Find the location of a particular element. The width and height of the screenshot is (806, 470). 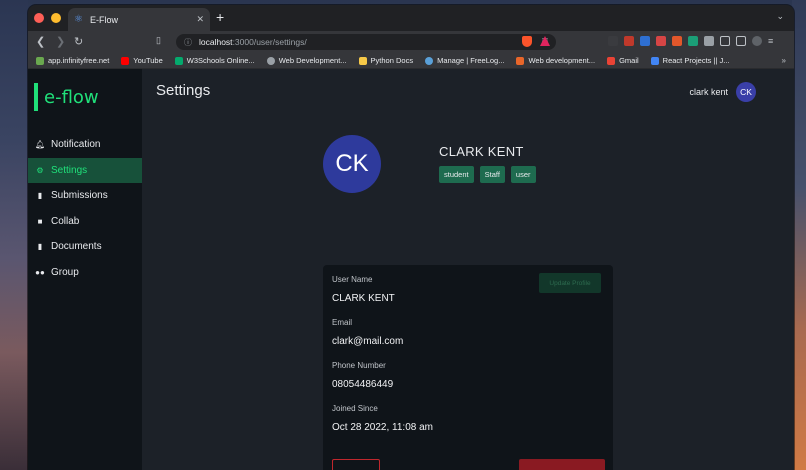

sidebar-item-label: Notification is located at coordinates (76, 145).